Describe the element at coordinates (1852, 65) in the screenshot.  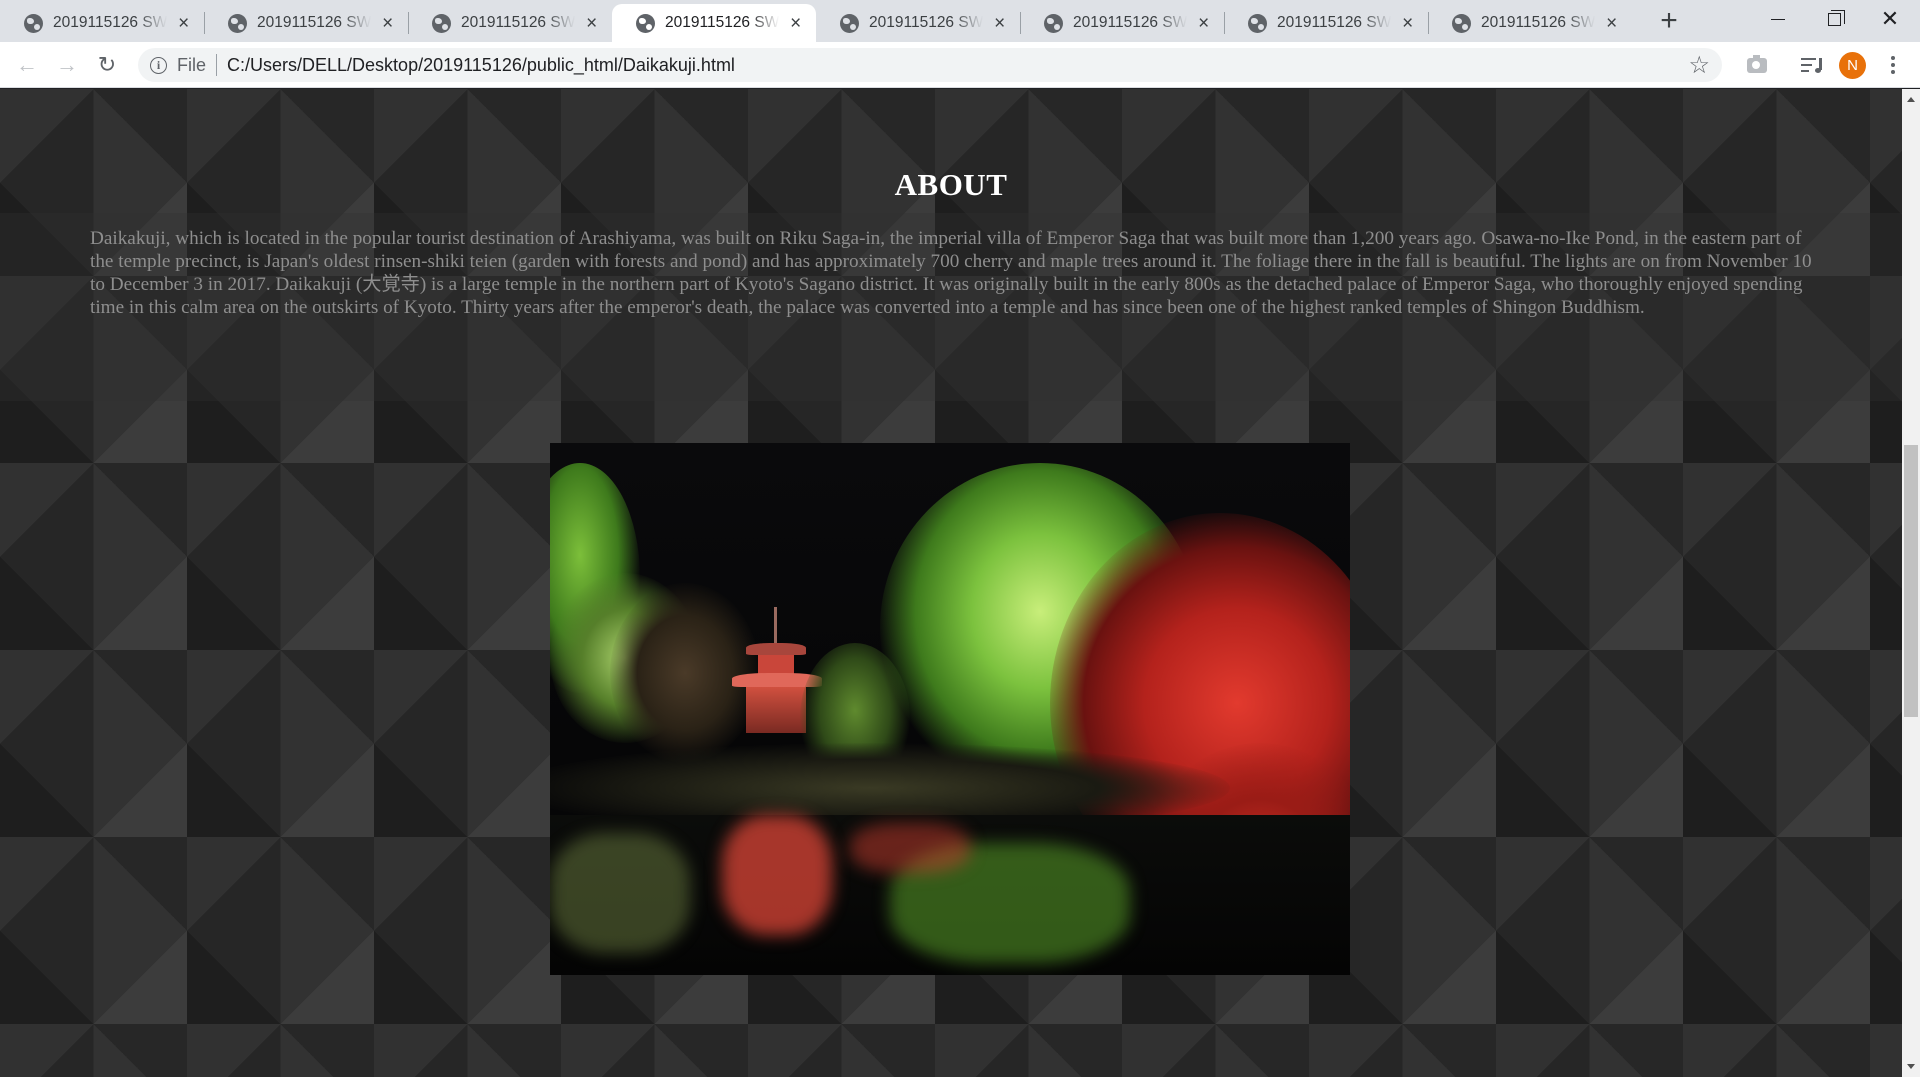
I see `profile-avatar: N` at that location.